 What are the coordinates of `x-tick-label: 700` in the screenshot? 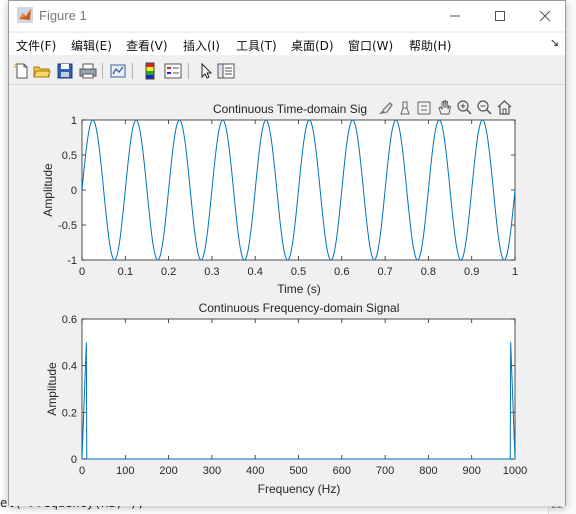 It's located at (385, 471).